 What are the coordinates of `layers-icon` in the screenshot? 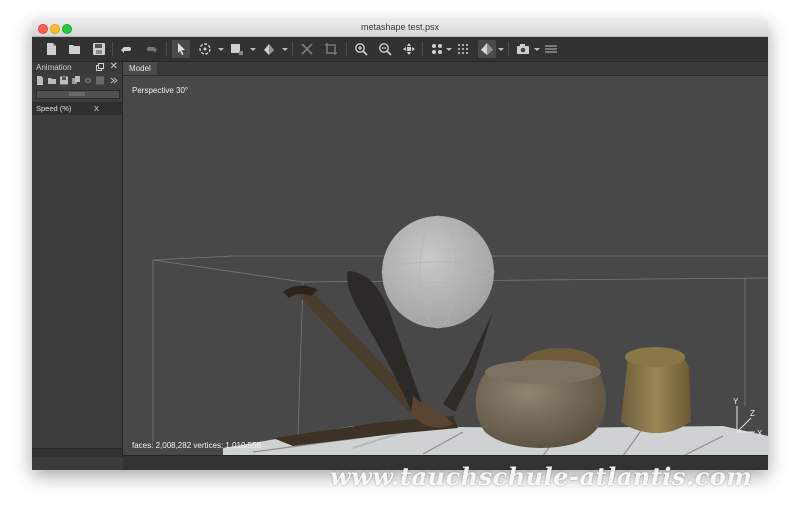 It's located at (551, 49).